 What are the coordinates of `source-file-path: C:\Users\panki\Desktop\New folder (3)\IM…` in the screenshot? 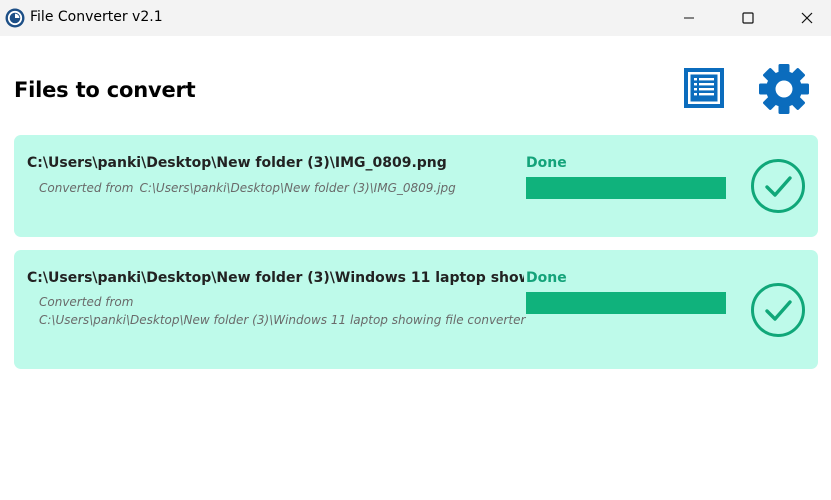 It's located at (297, 188).